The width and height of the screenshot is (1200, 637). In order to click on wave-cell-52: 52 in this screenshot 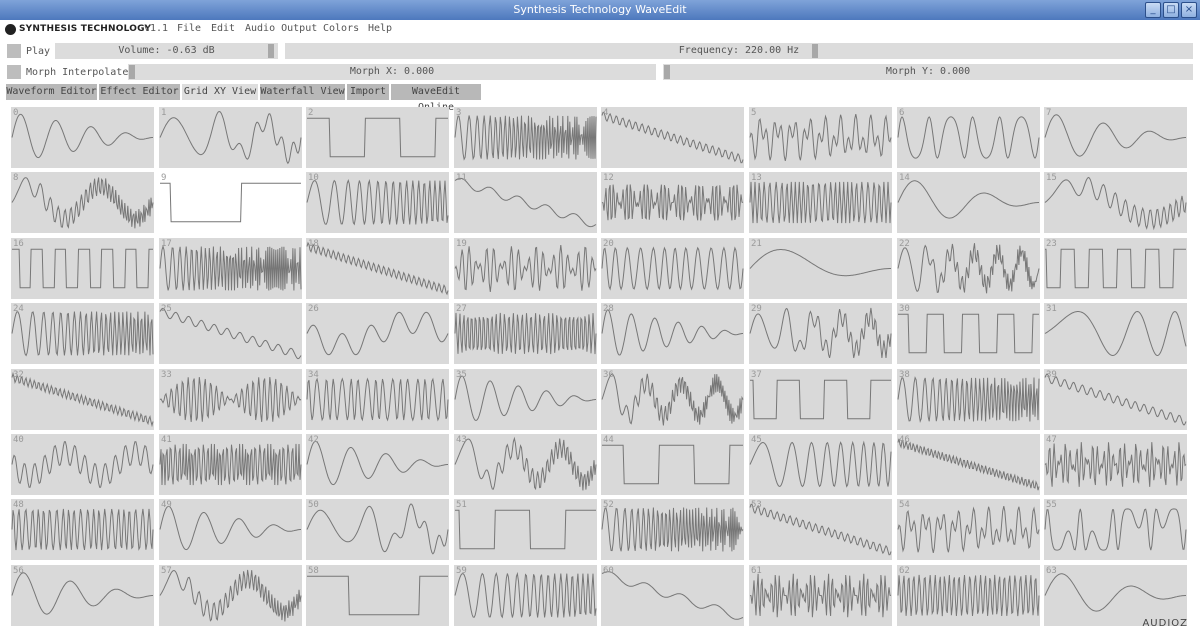, I will do `click(672, 529)`.